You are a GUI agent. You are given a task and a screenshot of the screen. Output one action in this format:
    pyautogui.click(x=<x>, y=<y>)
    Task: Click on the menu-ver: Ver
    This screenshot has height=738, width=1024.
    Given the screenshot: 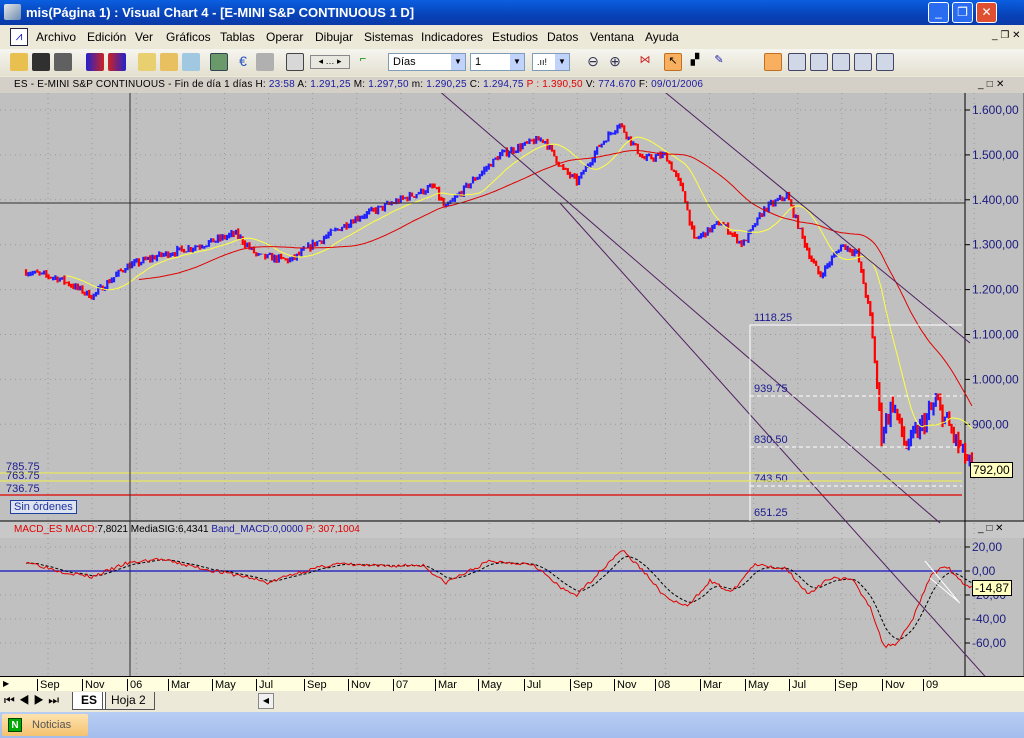 What is the action you would take?
    pyautogui.click(x=144, y=37)
    